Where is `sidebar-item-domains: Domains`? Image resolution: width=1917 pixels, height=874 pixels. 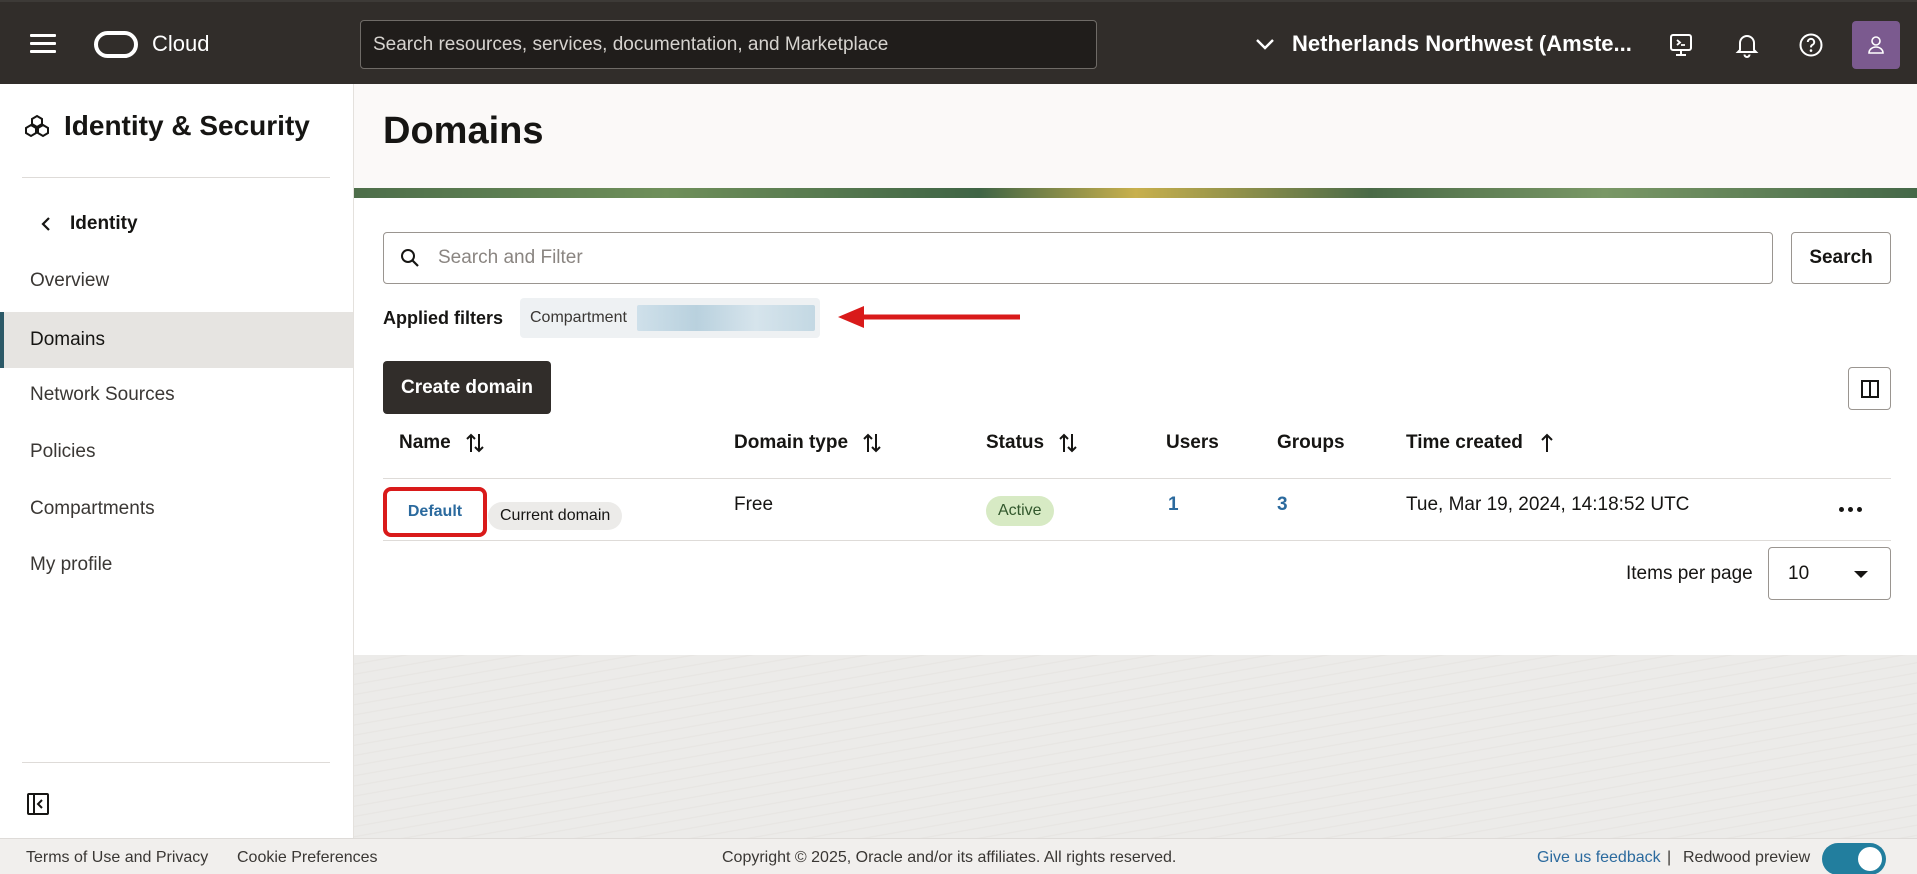 sidebar-item-domains: Domains is located at coordinates (176, 340).